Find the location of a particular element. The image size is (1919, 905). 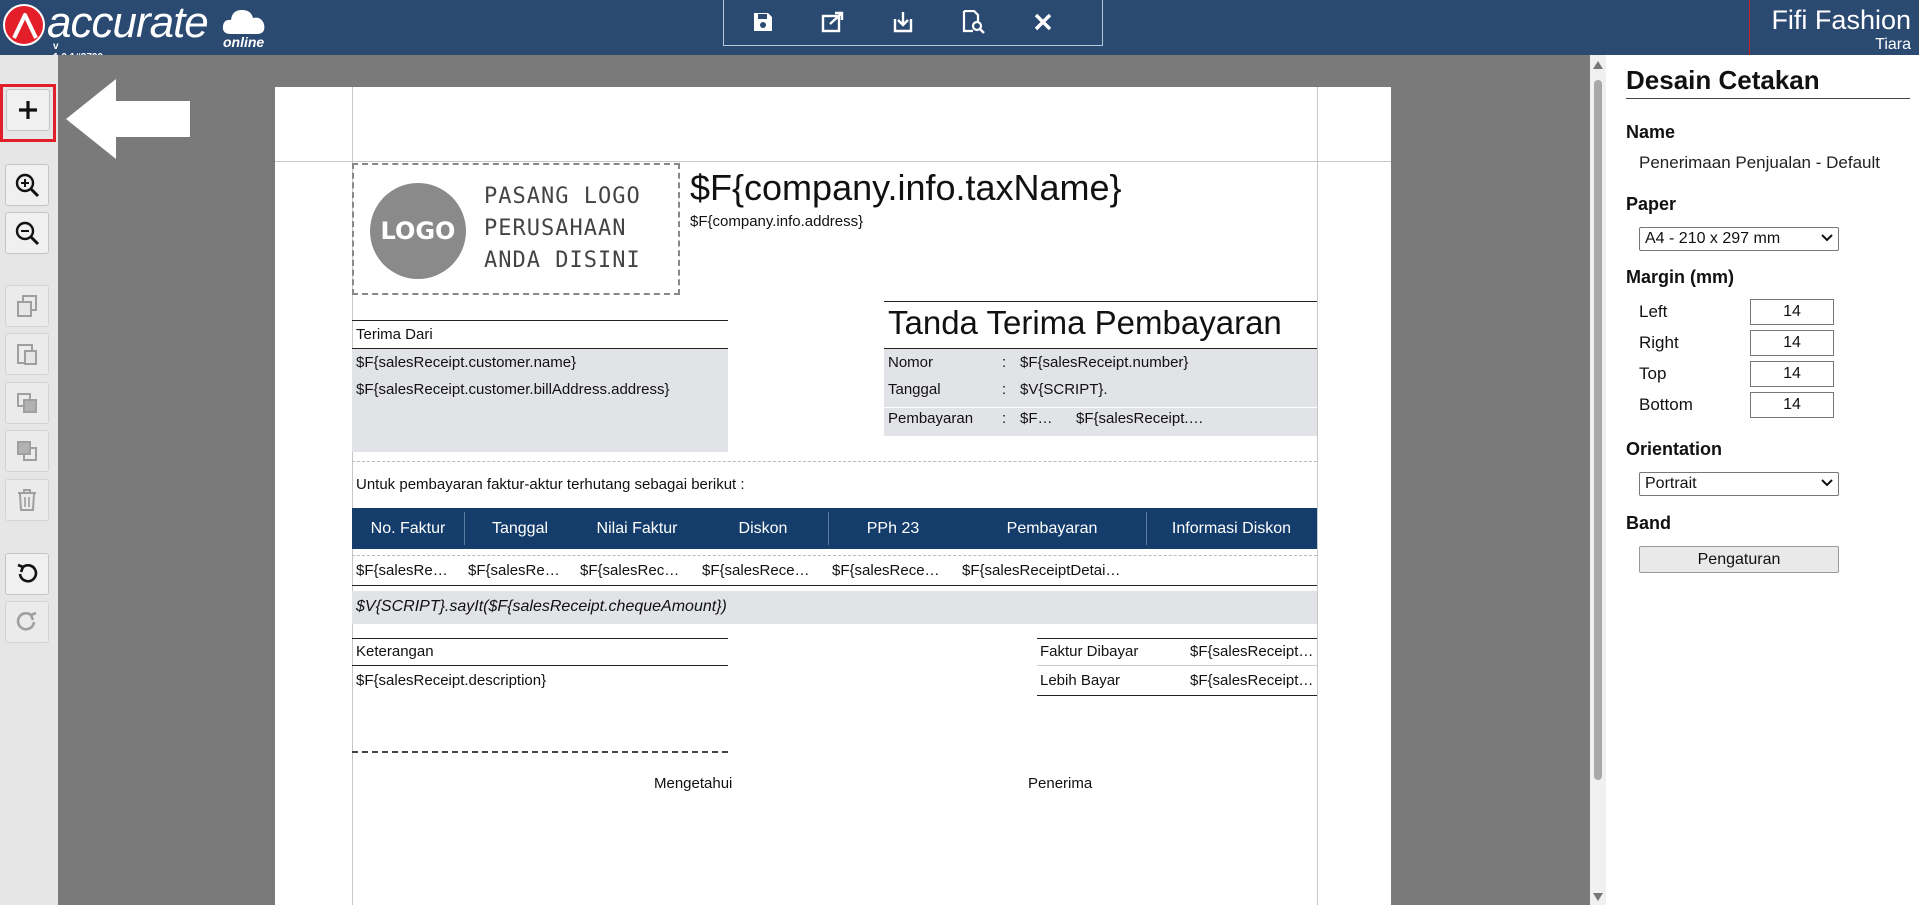

document-title: Tanda Terima Pembayaran is located at coordinates (1085, 323).